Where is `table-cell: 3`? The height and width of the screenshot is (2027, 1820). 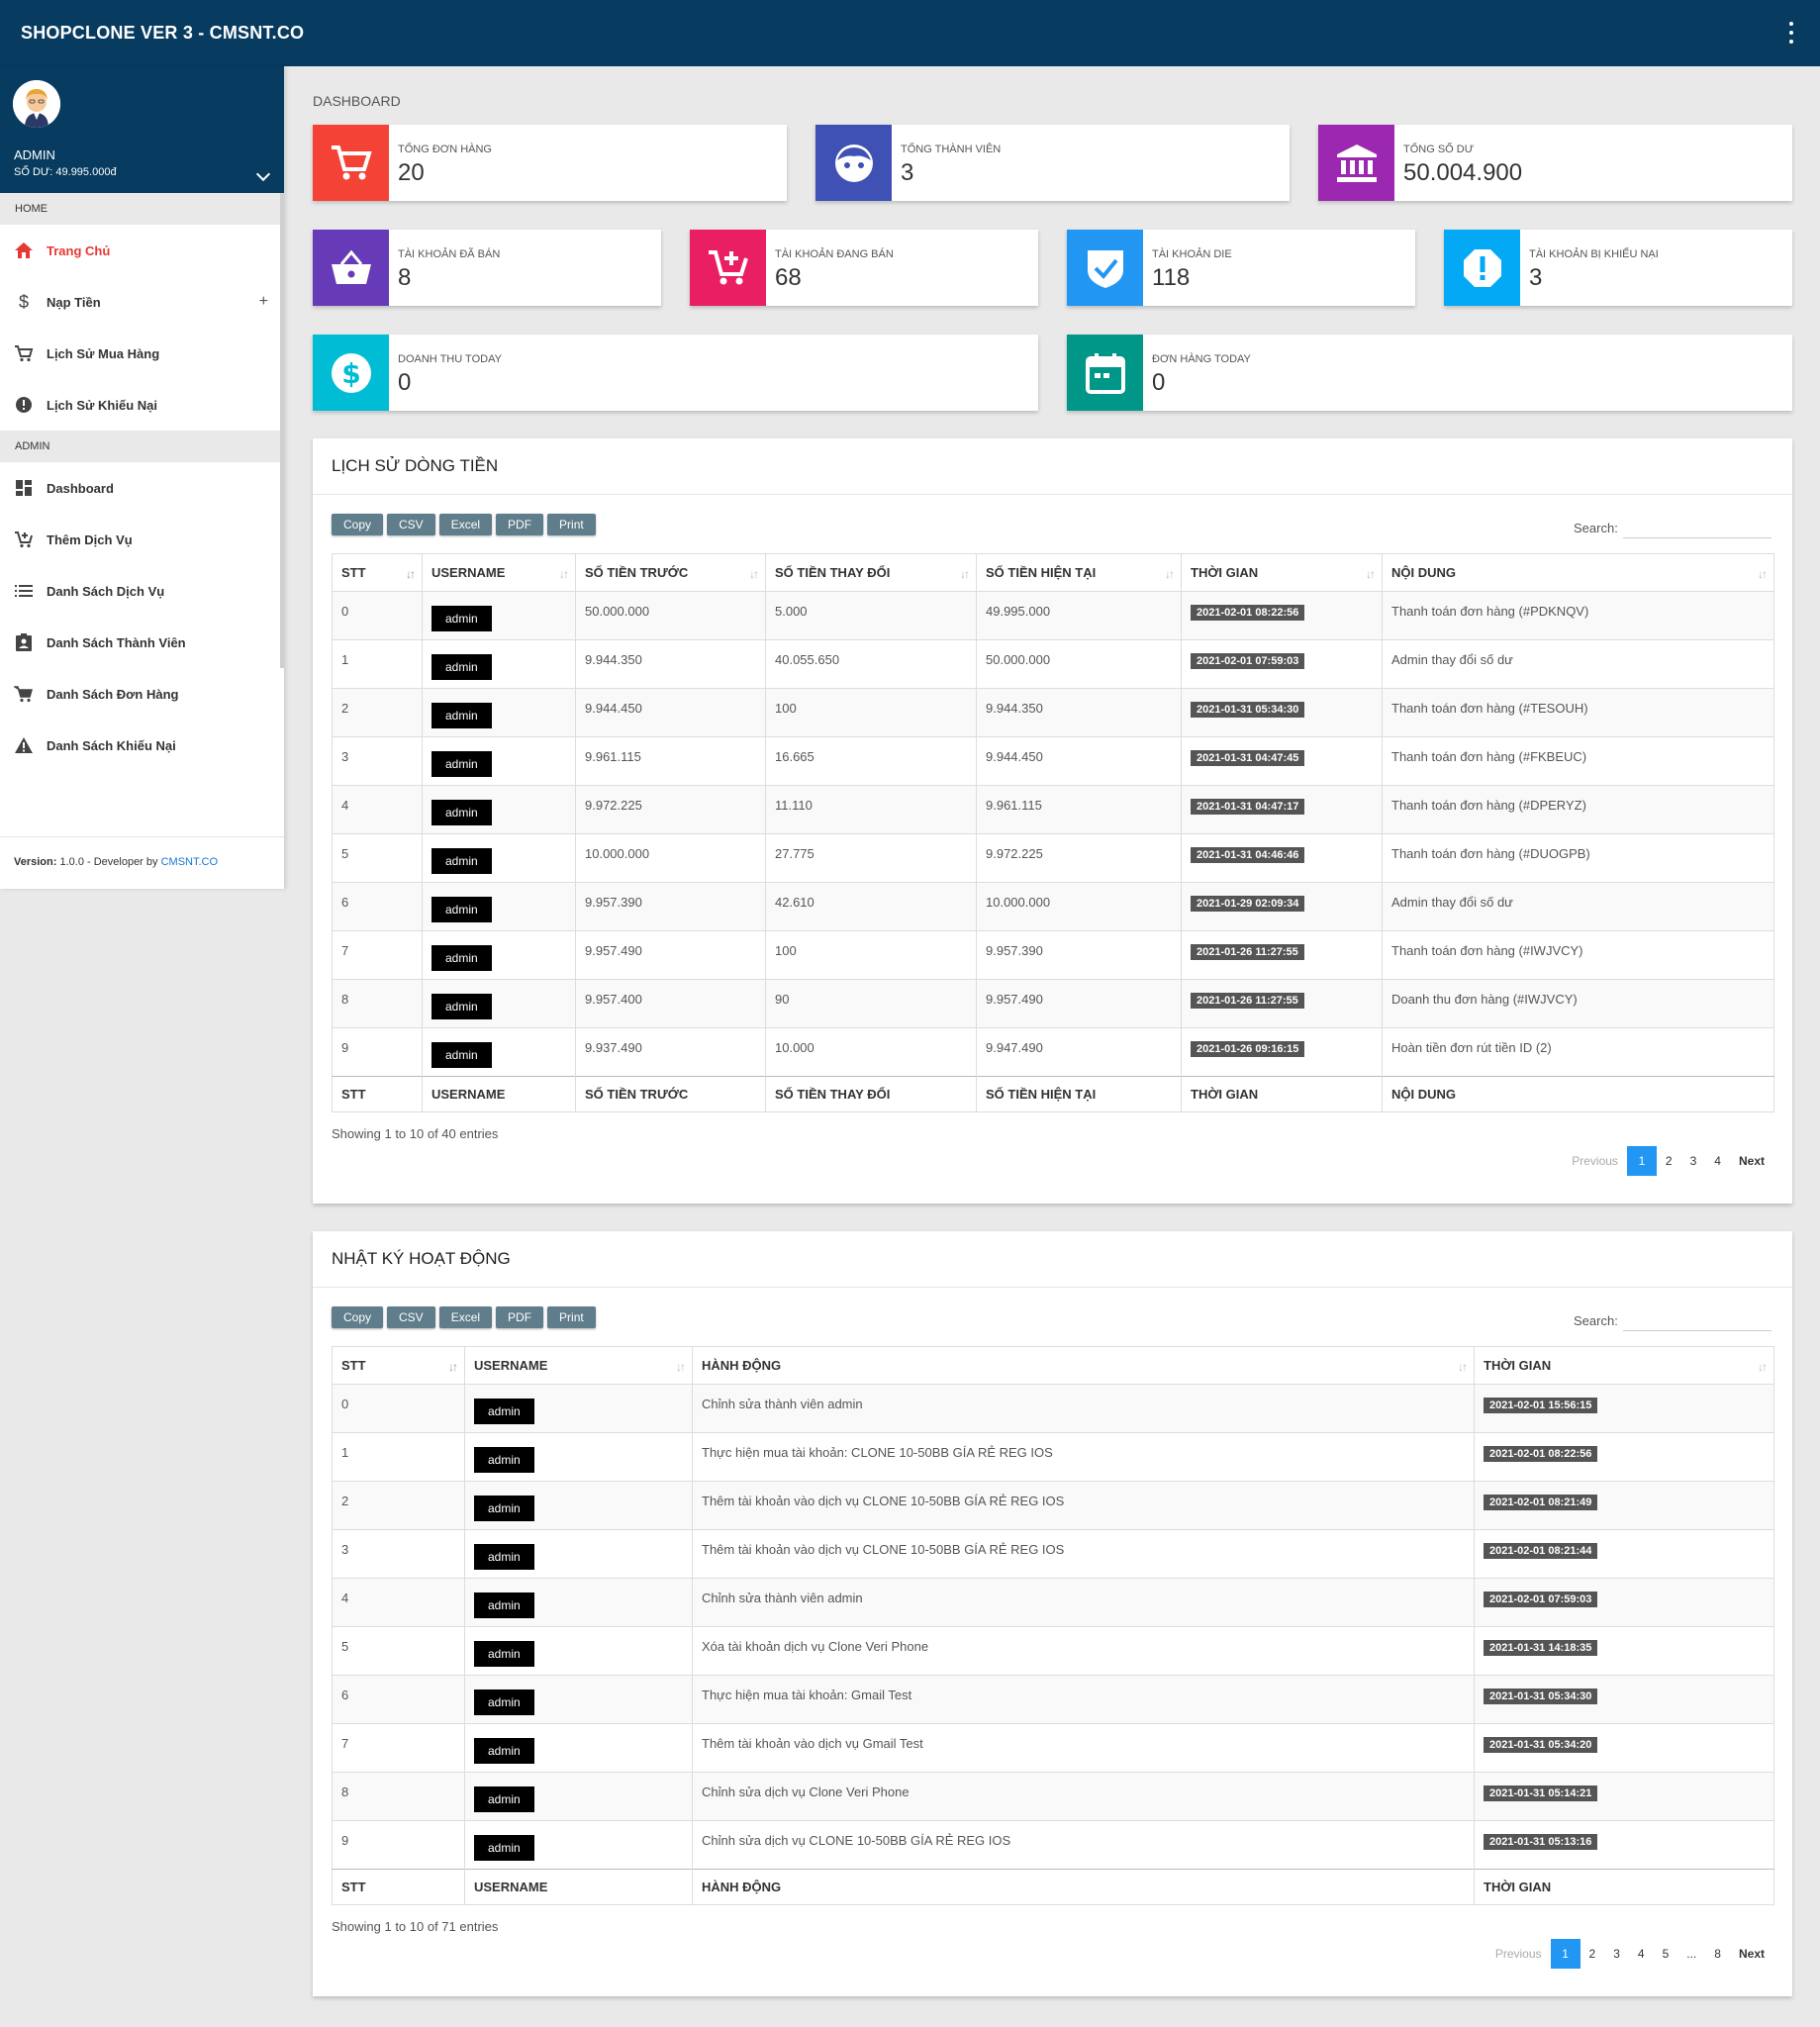 table-cell: 3 is located at coordinates (398, 1554).